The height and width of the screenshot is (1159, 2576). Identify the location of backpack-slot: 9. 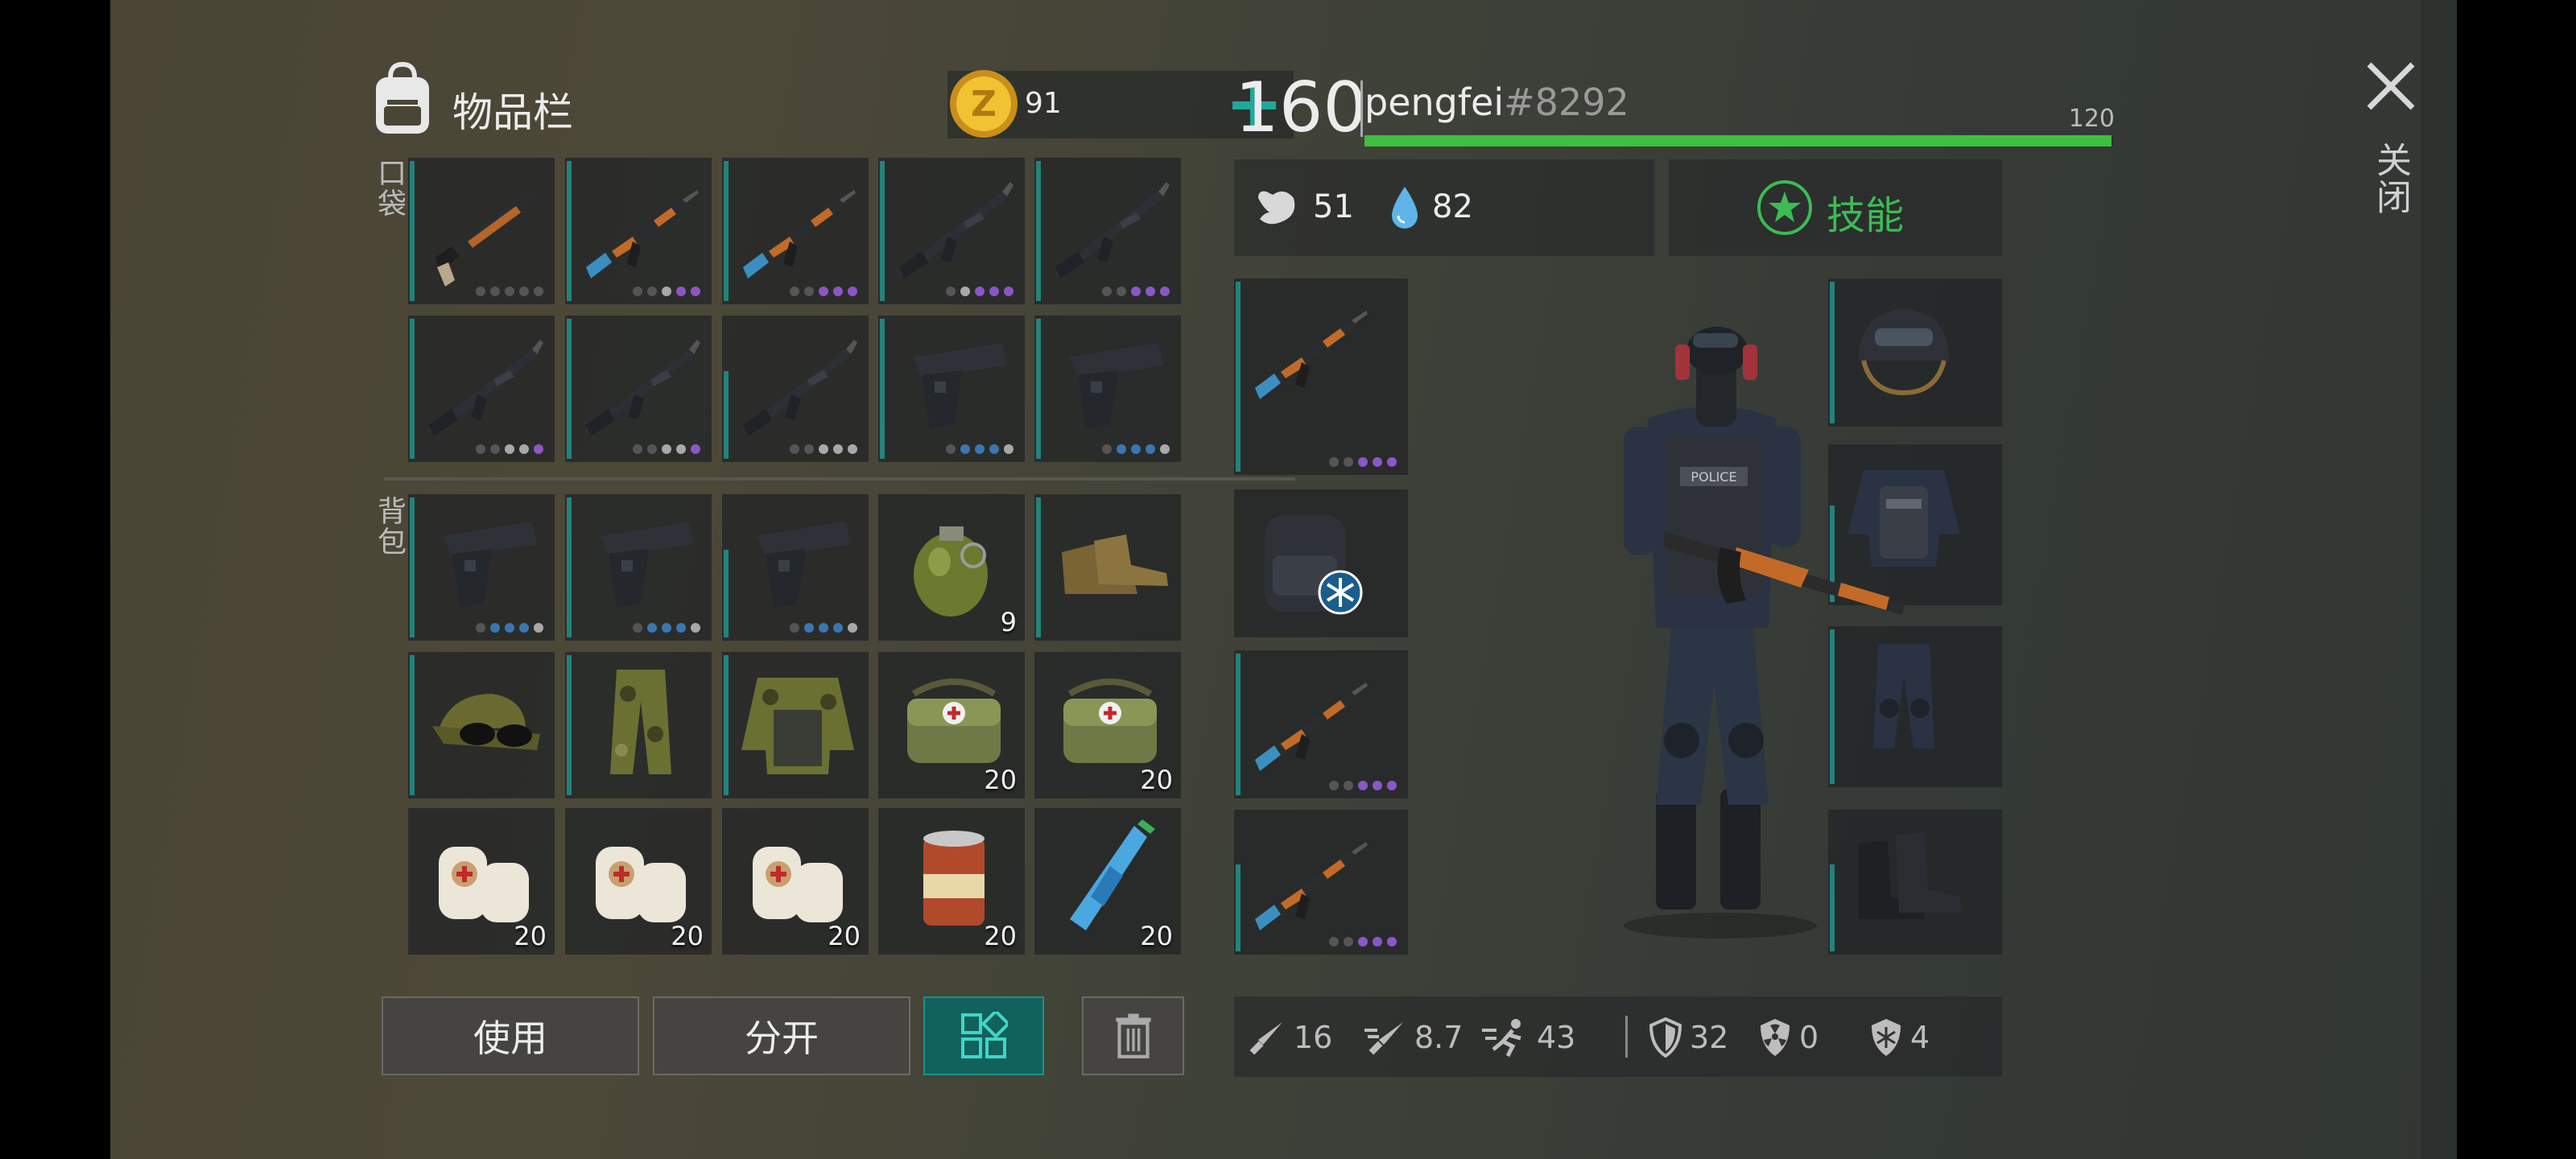
(951, 567).